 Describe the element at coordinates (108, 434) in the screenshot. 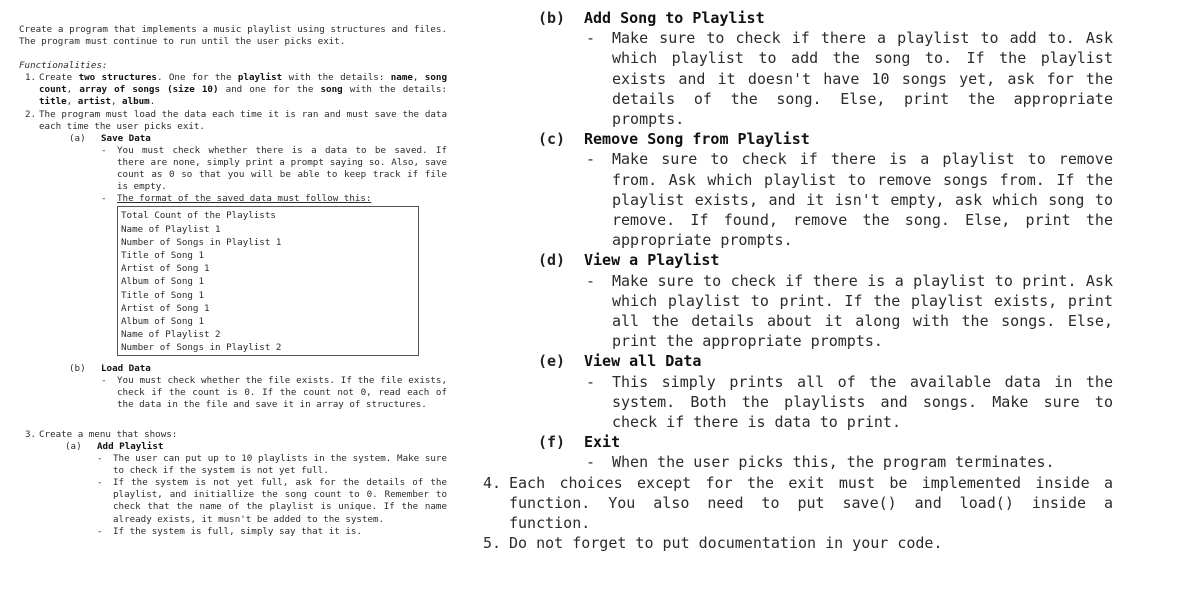

I see `item-3-text: Create a menu that shows:` at that location.